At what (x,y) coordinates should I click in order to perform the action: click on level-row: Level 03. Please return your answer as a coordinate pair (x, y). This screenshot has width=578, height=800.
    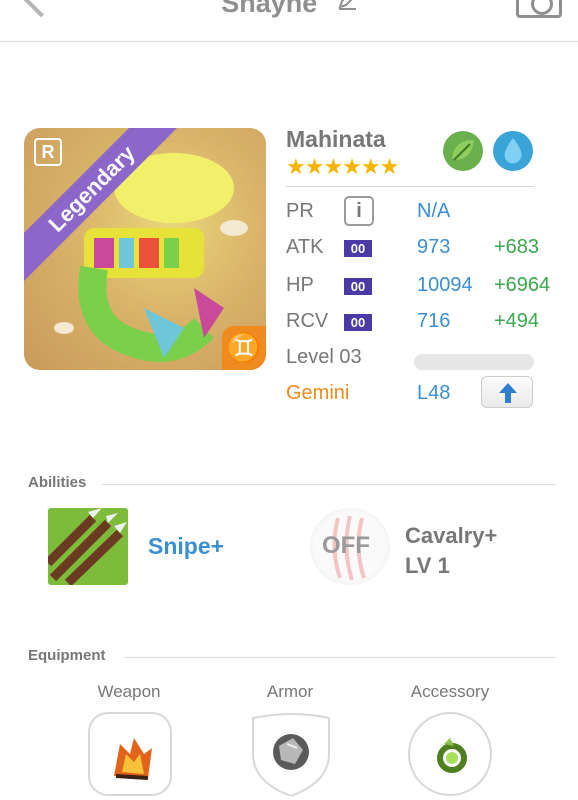
    Looking at the image, I should click on (426, 357).